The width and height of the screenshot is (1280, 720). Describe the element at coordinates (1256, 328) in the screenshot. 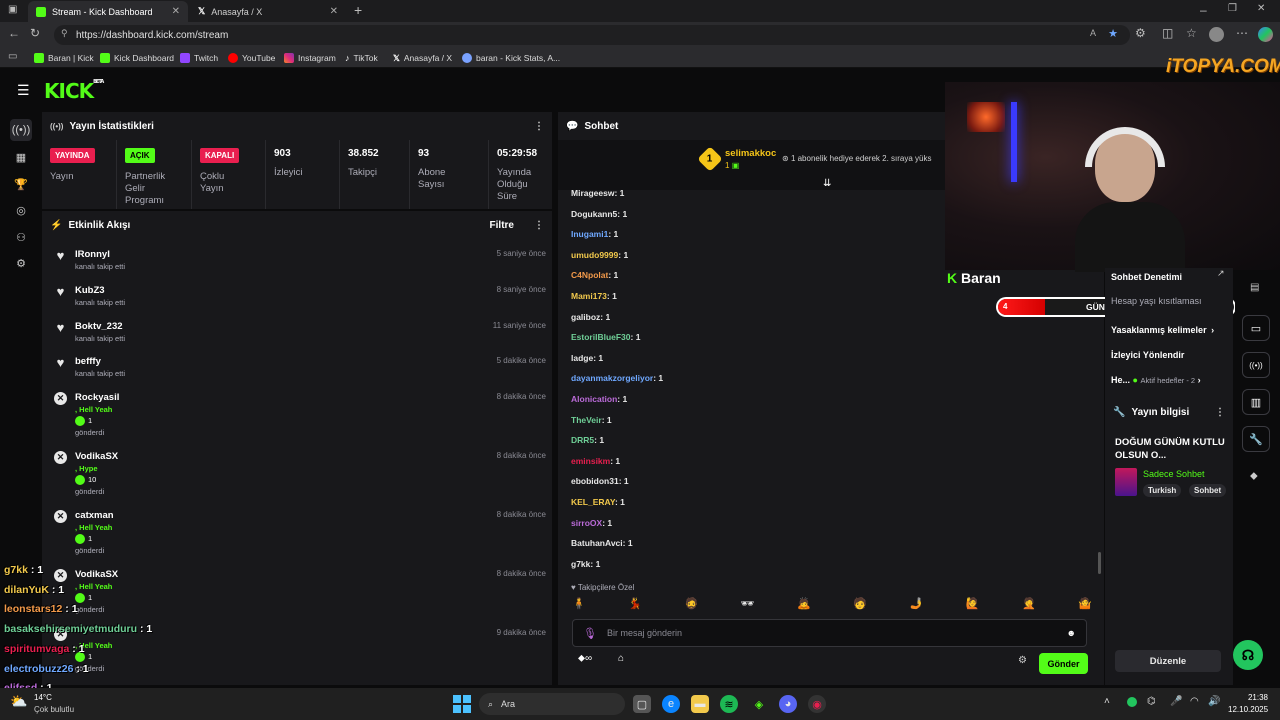

I see `chat-toggle-icon: ▭` at that location.